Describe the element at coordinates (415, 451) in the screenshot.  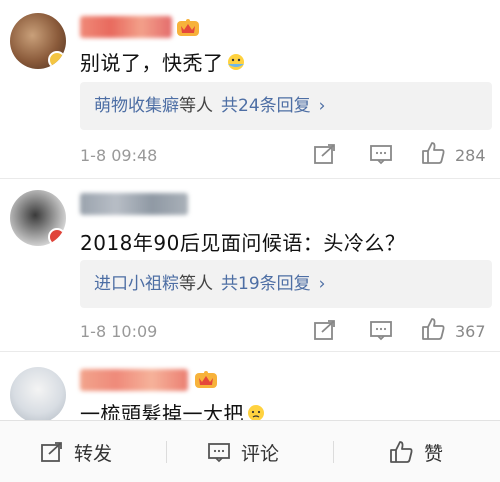
I see `like-button: 赞` at that location.